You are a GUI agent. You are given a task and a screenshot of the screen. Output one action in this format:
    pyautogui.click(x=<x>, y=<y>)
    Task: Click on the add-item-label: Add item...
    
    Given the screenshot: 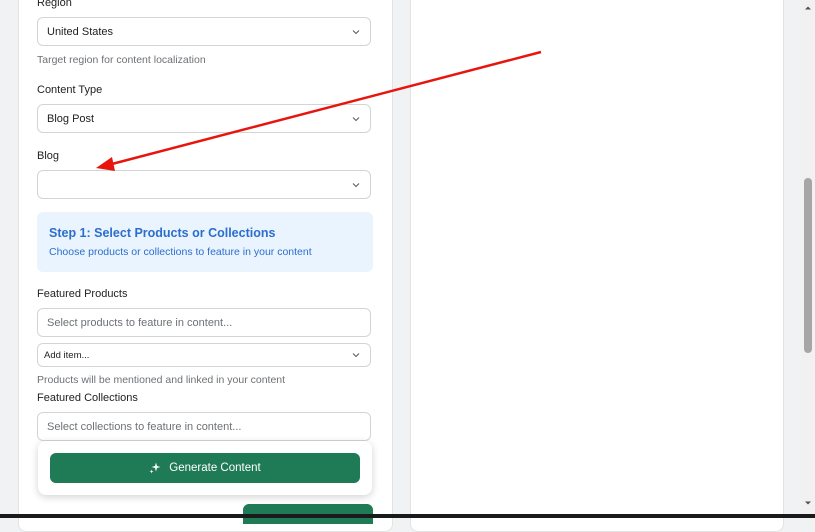 What is the action you would take?
    pyautogui.click(x=67, y=355)
    